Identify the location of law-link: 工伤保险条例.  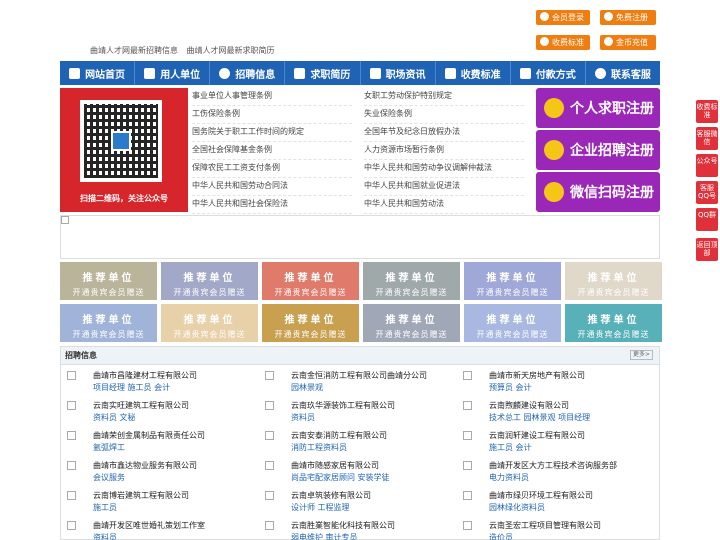
(272, 115).